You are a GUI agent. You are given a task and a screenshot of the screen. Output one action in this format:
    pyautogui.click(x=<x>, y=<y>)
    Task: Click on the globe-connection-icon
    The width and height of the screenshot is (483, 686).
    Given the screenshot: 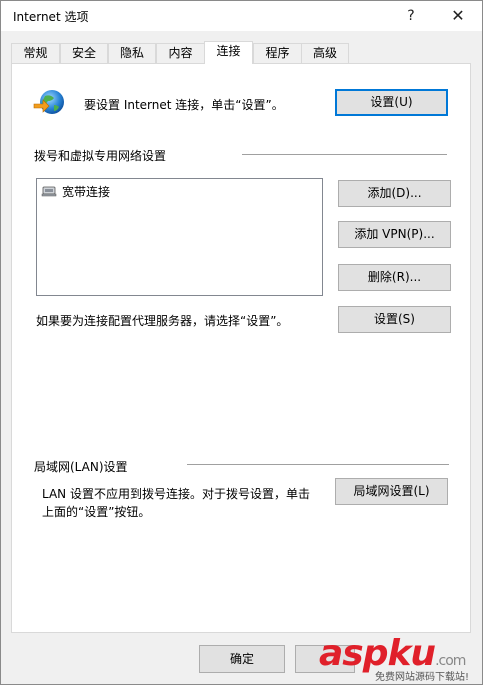 What is the action you would take?
    pyautogui.click(x=49, y=103)
    